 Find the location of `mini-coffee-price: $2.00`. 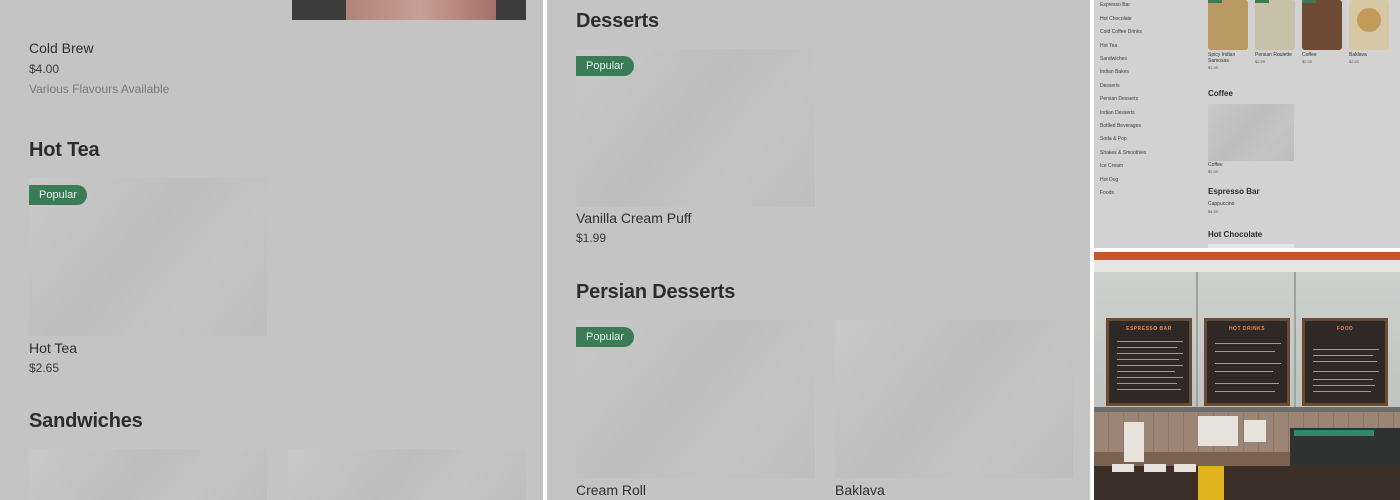

mini-coffee-price: $2.00 is located at coordinates (1213, 171).